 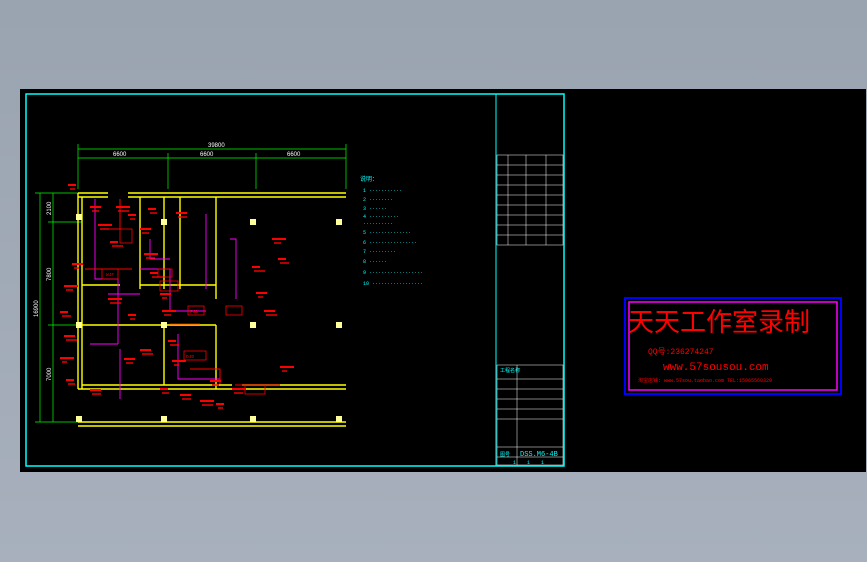 What do you see at coordinates (216, 146) in the screenshot?
I see `dim-overall: 39800` at bounding box center [216, 146].